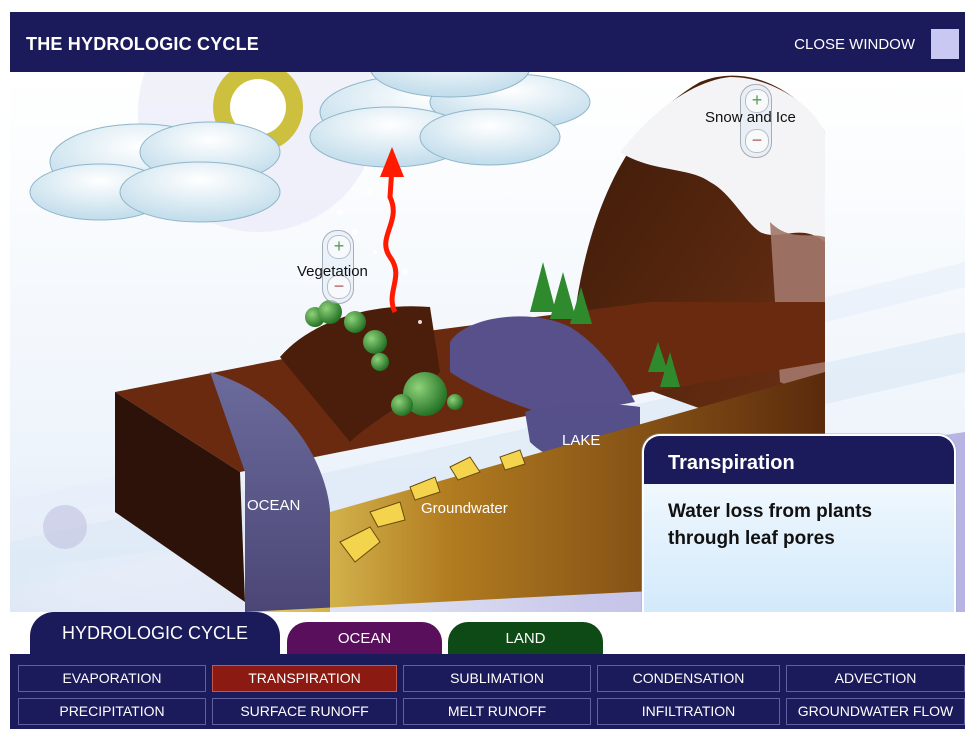 Image resolution: width=965 pixels, height=729 pixels. What do you see at coordinates (497, 678) in the screenshot?
I see `nav-sublimation-button: SUBLIMATION` at bounding box center [497, 678].